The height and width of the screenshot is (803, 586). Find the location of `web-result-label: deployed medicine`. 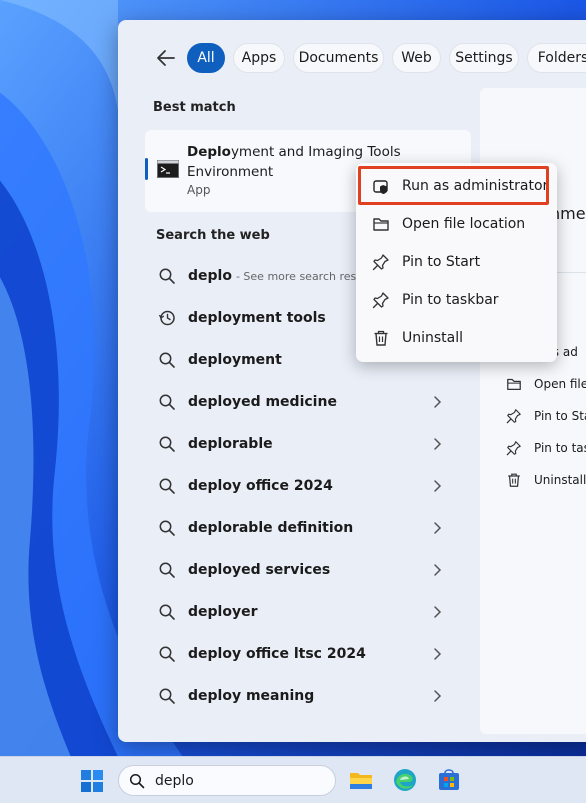

web-result-label: deployed medicine is located at coordinates (262, 402).